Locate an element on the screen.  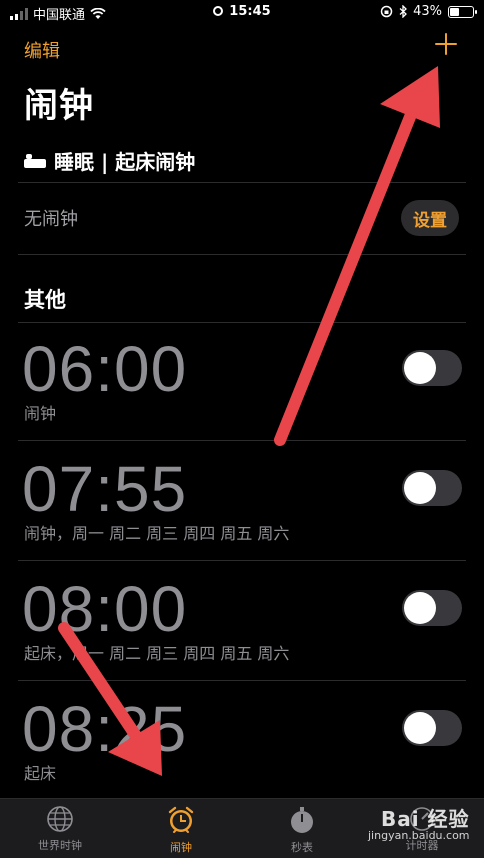
watermark-brand: Bai 经验 is located at coordinates (425, 819).